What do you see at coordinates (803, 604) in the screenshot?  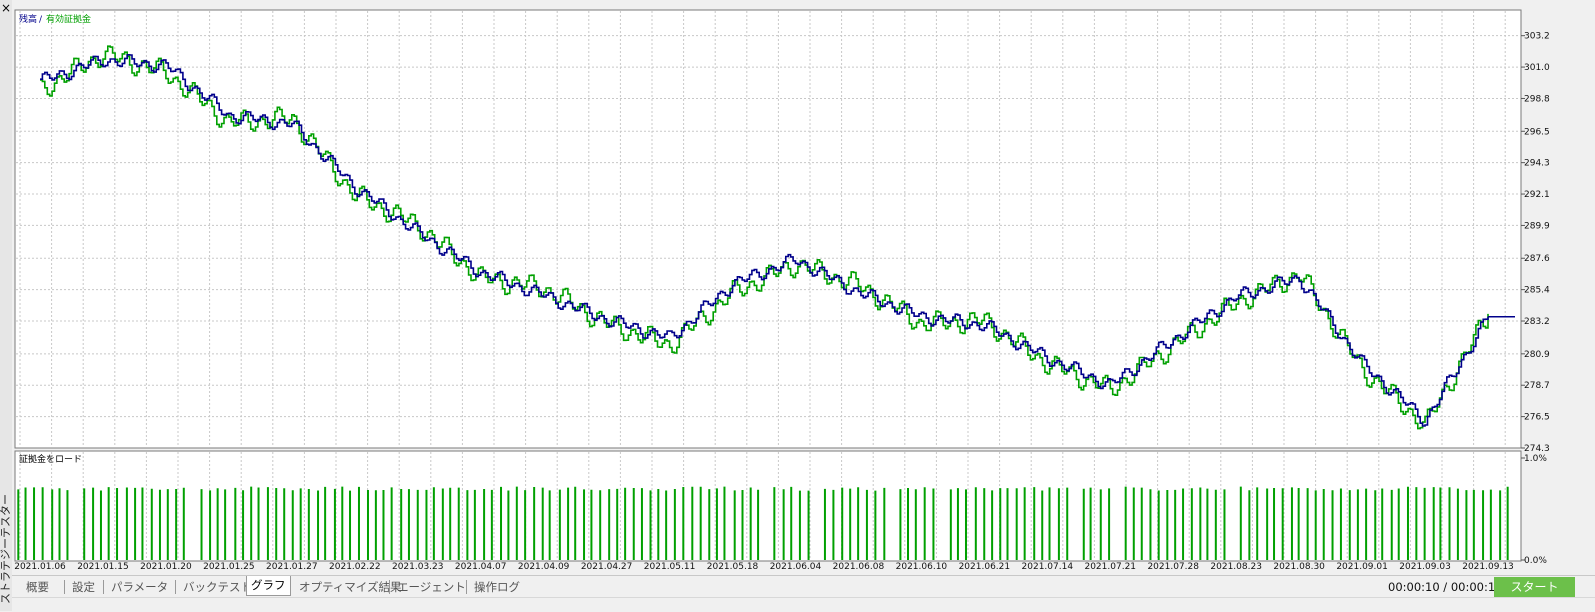 I see `status-strip` at bounding box center [803, 604].